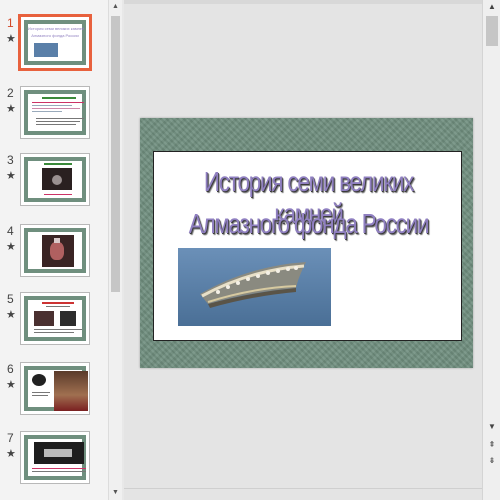  I want to click on slide-thumbnail-6: 6 ★, so click(54, 394).